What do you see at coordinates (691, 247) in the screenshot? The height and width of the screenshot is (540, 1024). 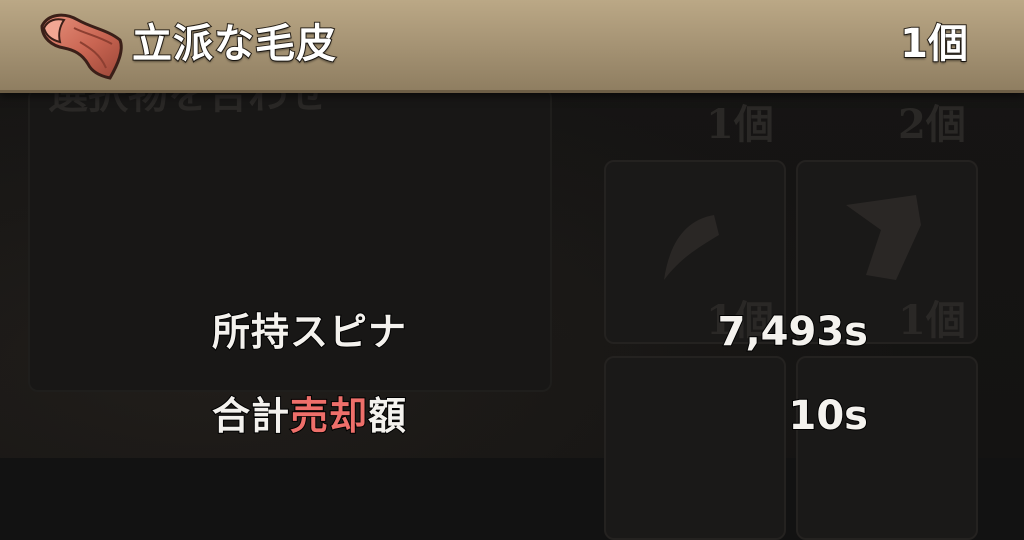 I see `background-claw-icon` at bounding box center [691, 247].